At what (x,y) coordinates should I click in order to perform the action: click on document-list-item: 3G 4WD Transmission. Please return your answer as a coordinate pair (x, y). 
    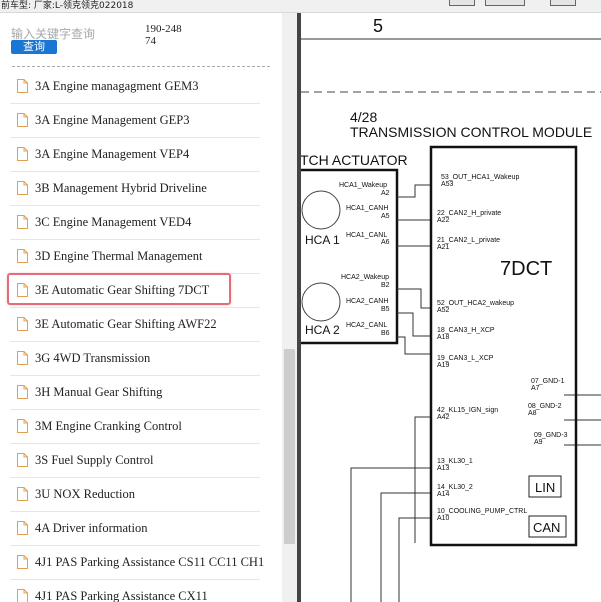
    Looking at the image, I should click on (135, 359).